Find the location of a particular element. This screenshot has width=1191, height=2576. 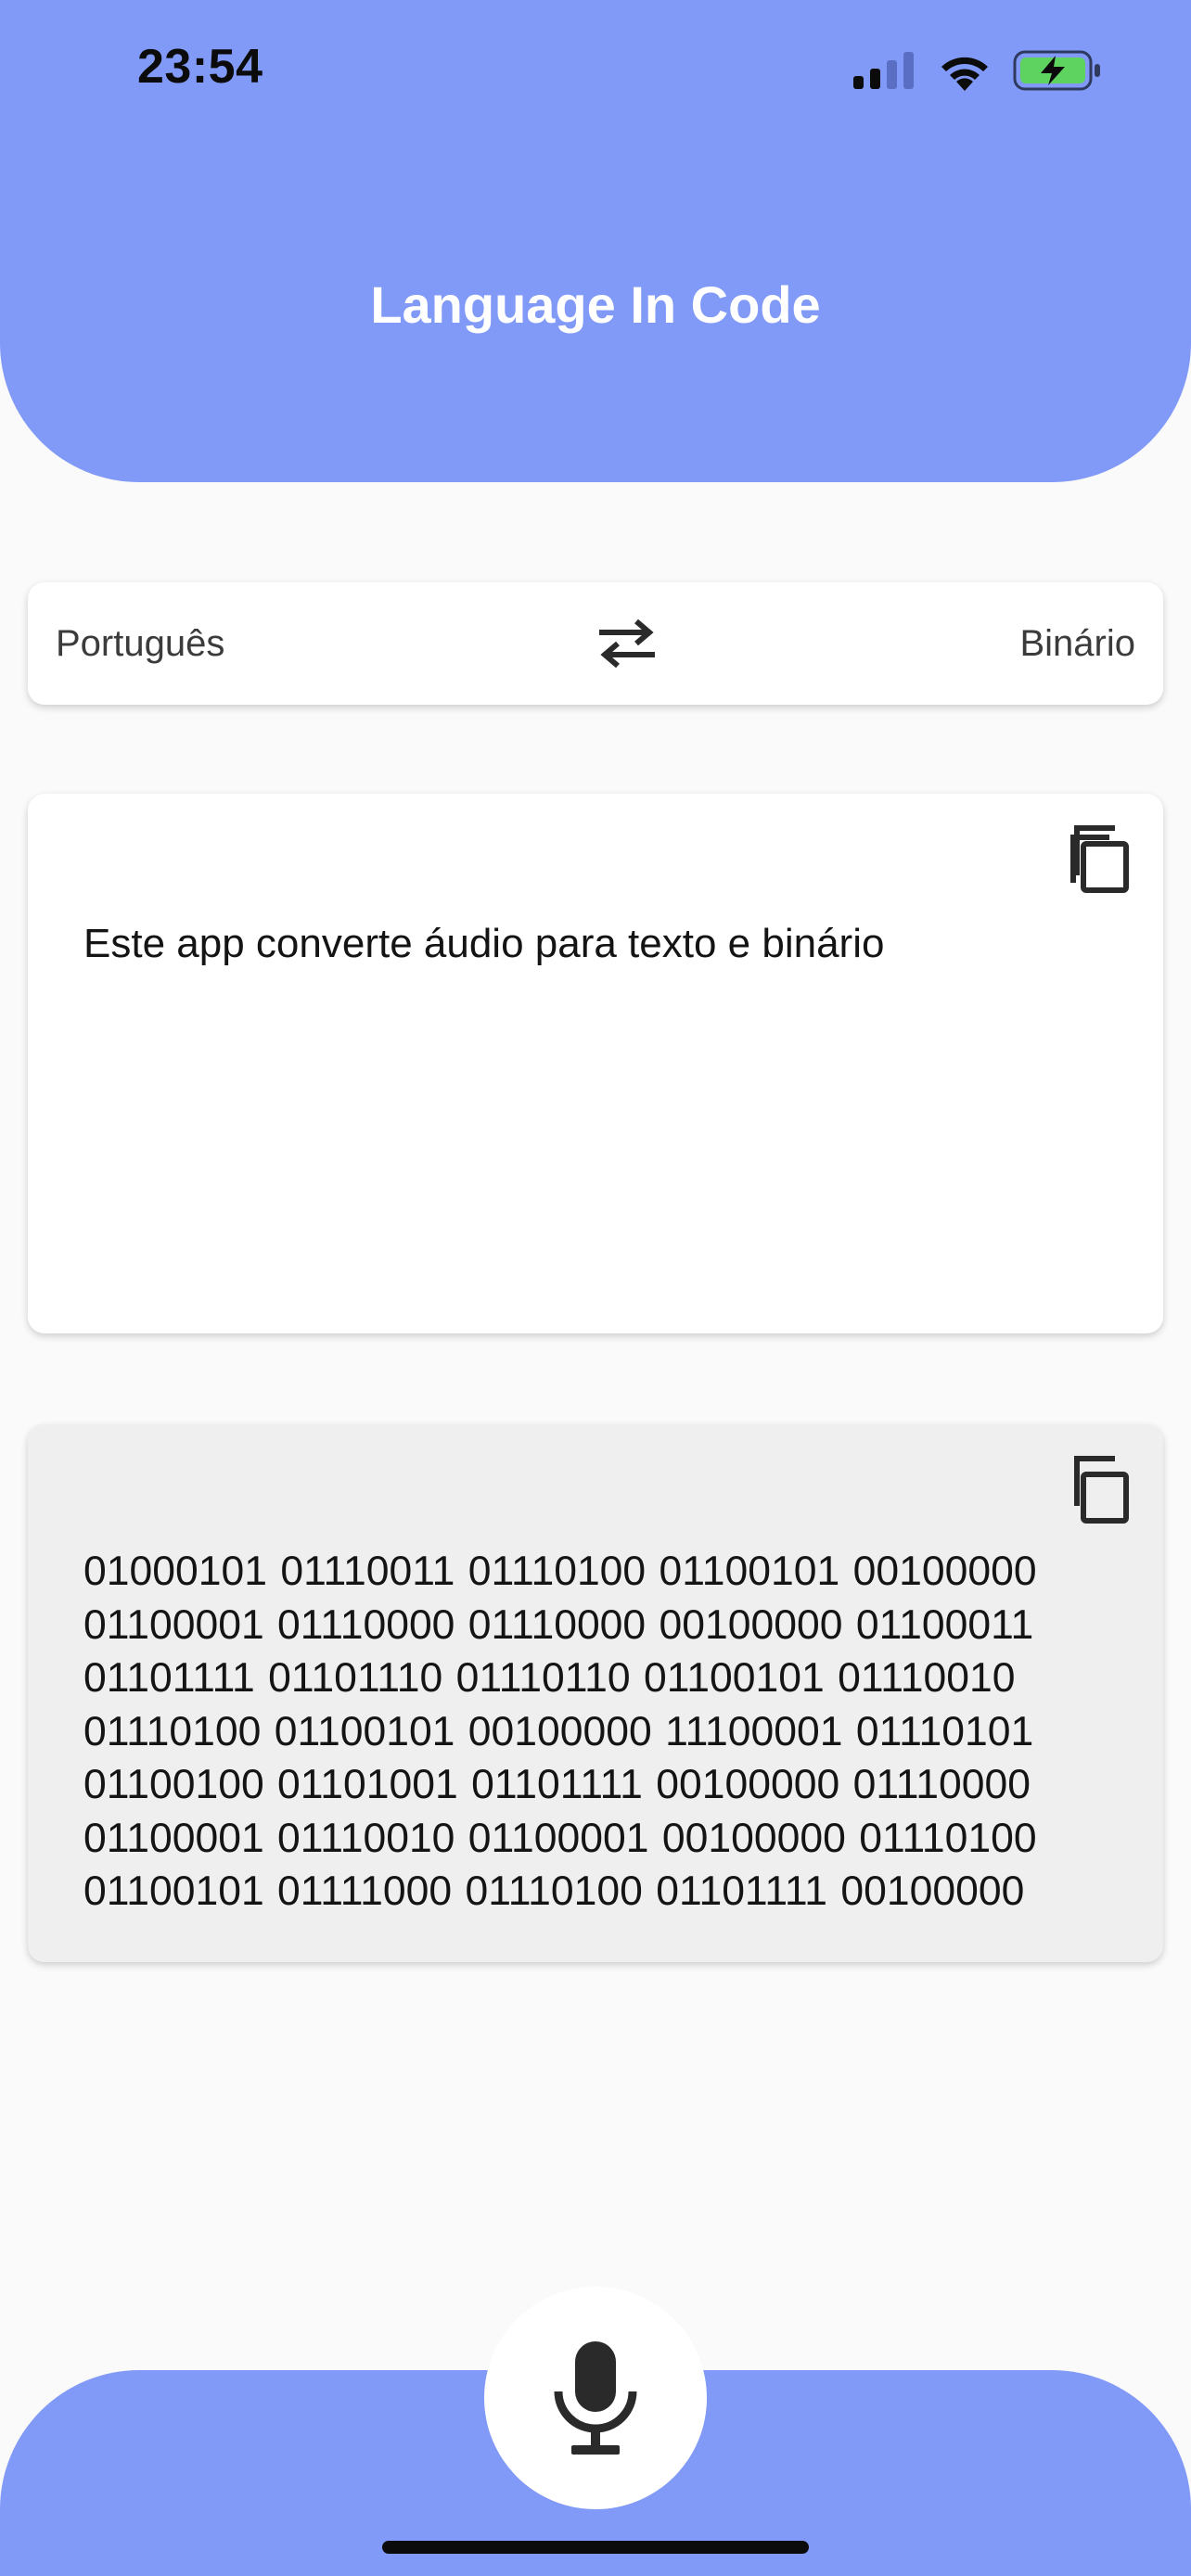

copy-output-button is located at coordinates (1100, 1487).